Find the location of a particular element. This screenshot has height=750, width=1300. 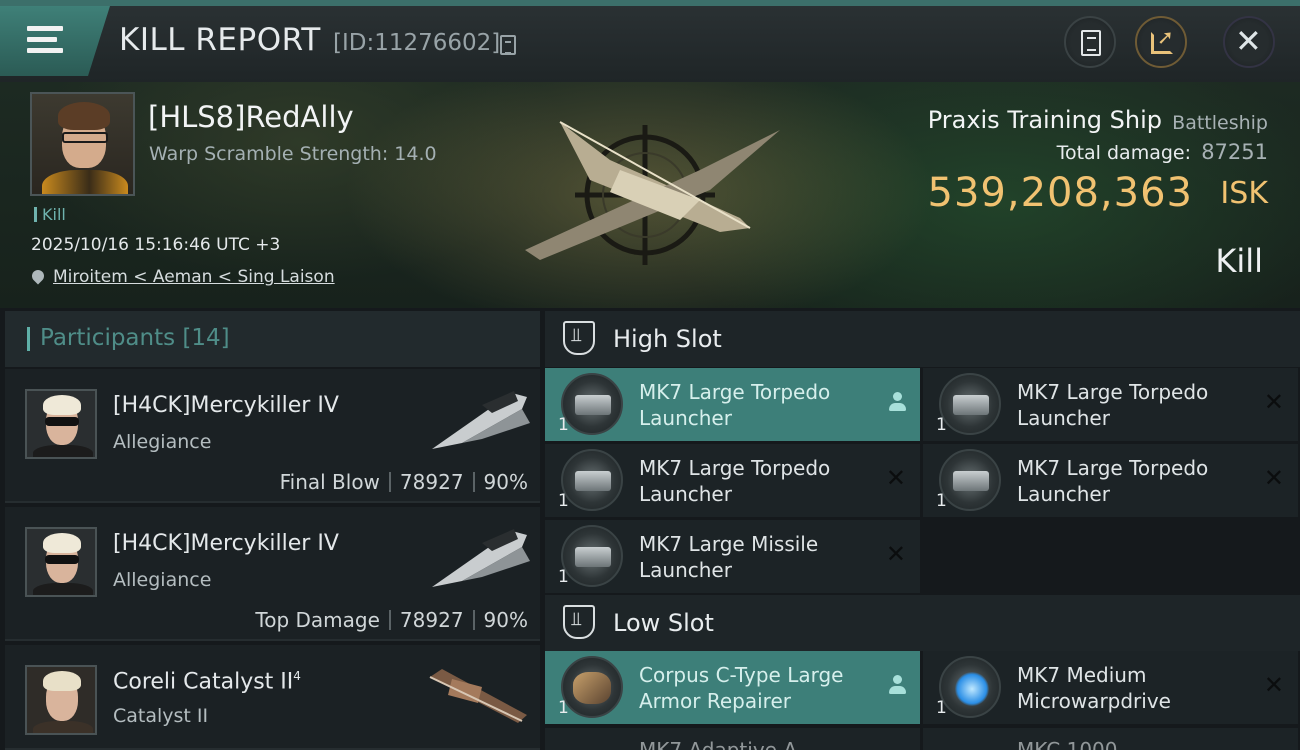

kill-tag: Kill is located at coordinates (50, 214).